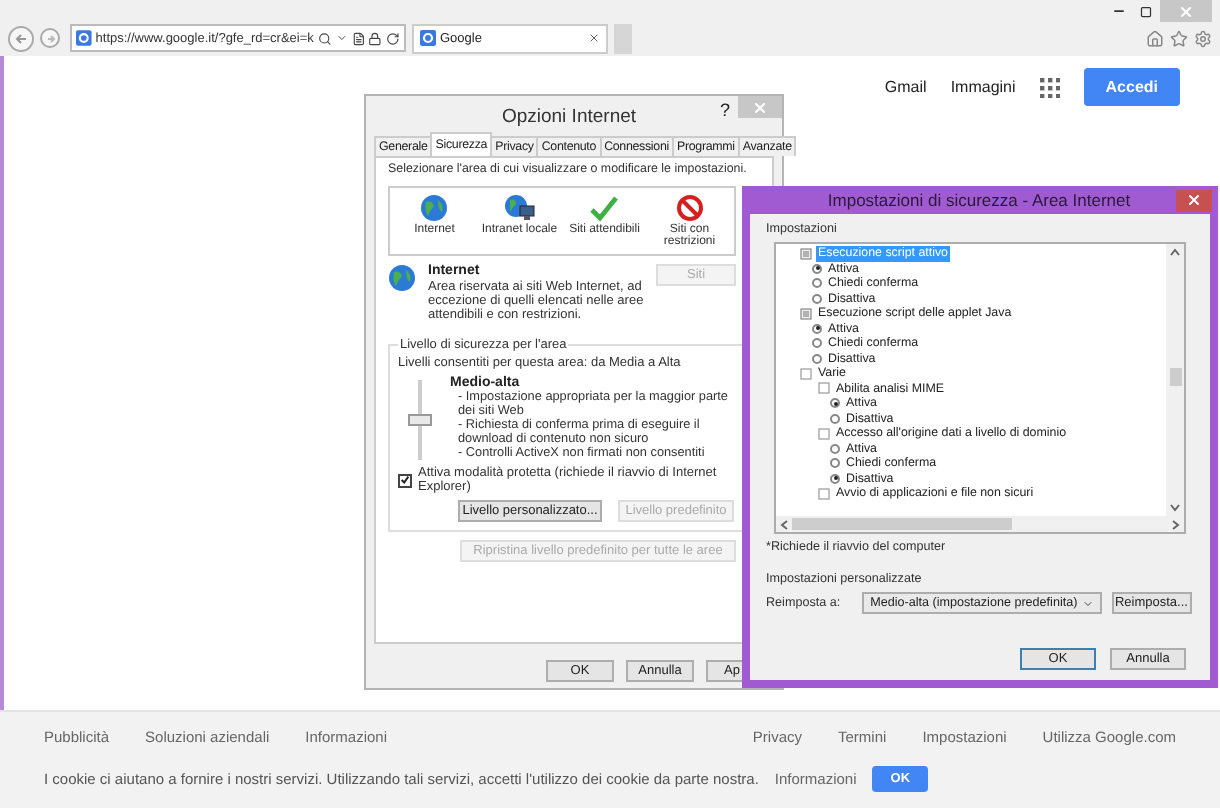 The image size is (1220, 808). I want to click on forward-button, so click(50, 38).